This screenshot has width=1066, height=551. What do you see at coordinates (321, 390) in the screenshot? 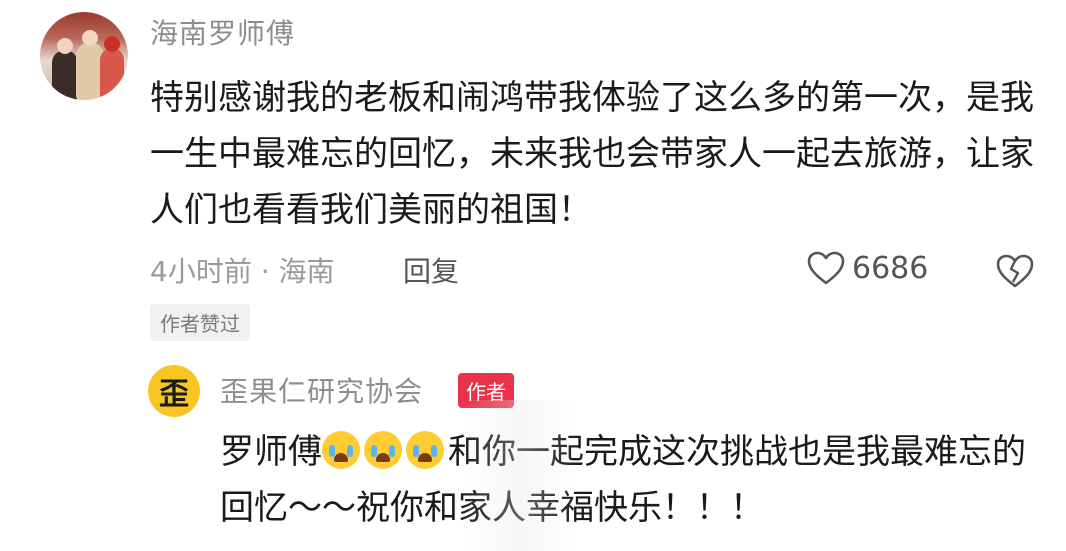
I see `reply-username: 歪果仁研究协会` at bounding box center [321, 390].